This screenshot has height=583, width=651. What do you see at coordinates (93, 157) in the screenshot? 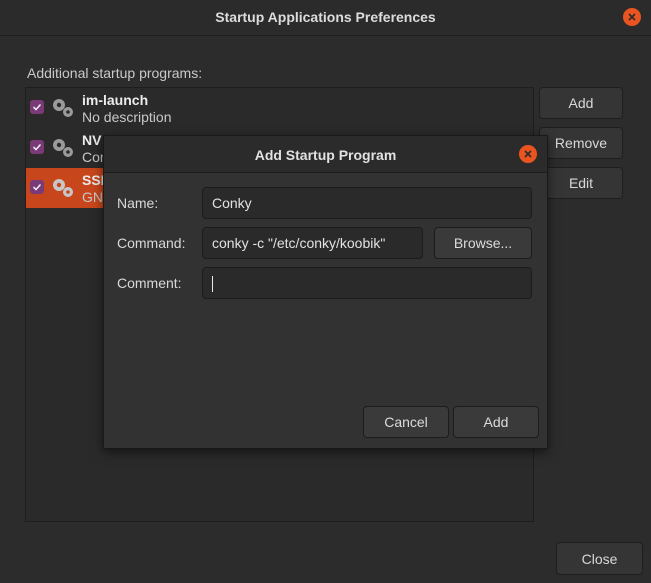
I see `program-description: Cor` at bounding box center [93, 157].